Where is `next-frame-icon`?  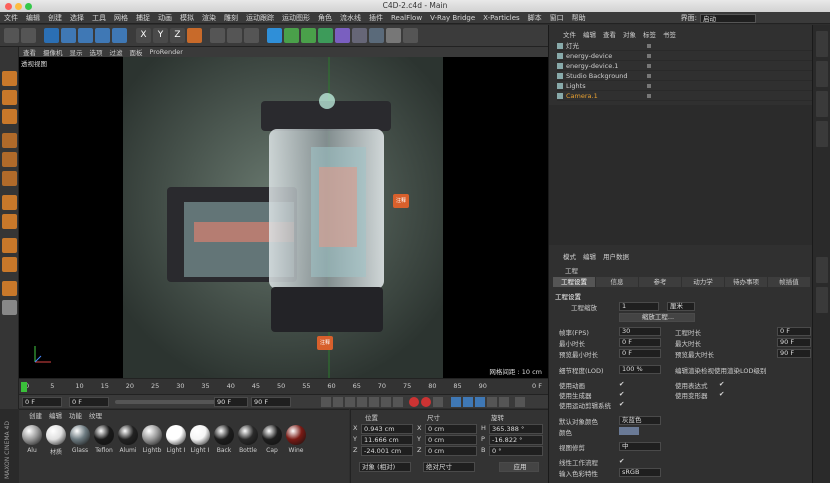
next-frame-icon is located at coordinates (374, 402).